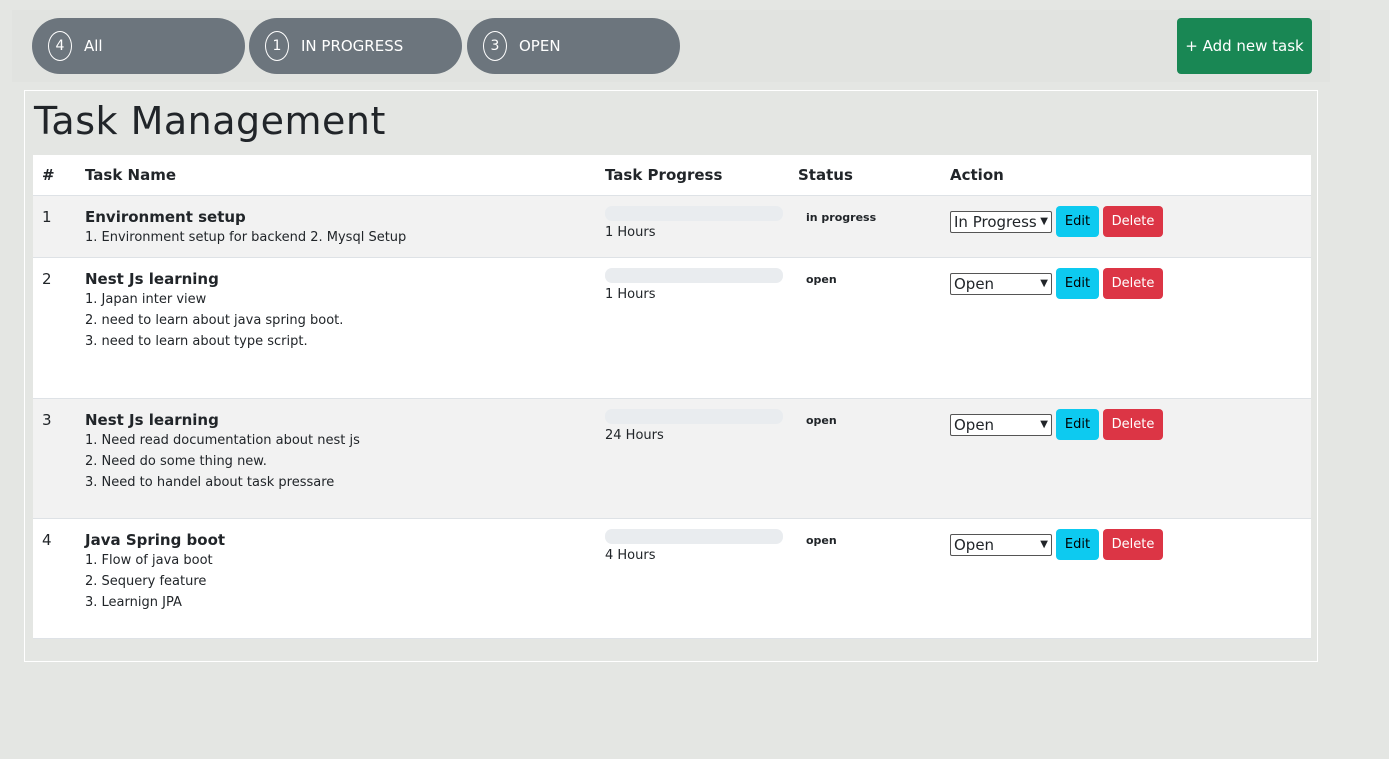 The width and height of the screenshot is (1389, 759). What do you see at coordinates (155, 540) in the screenshot?
I see `task-name: Java Spring boot` at bounding box center [155, 540].